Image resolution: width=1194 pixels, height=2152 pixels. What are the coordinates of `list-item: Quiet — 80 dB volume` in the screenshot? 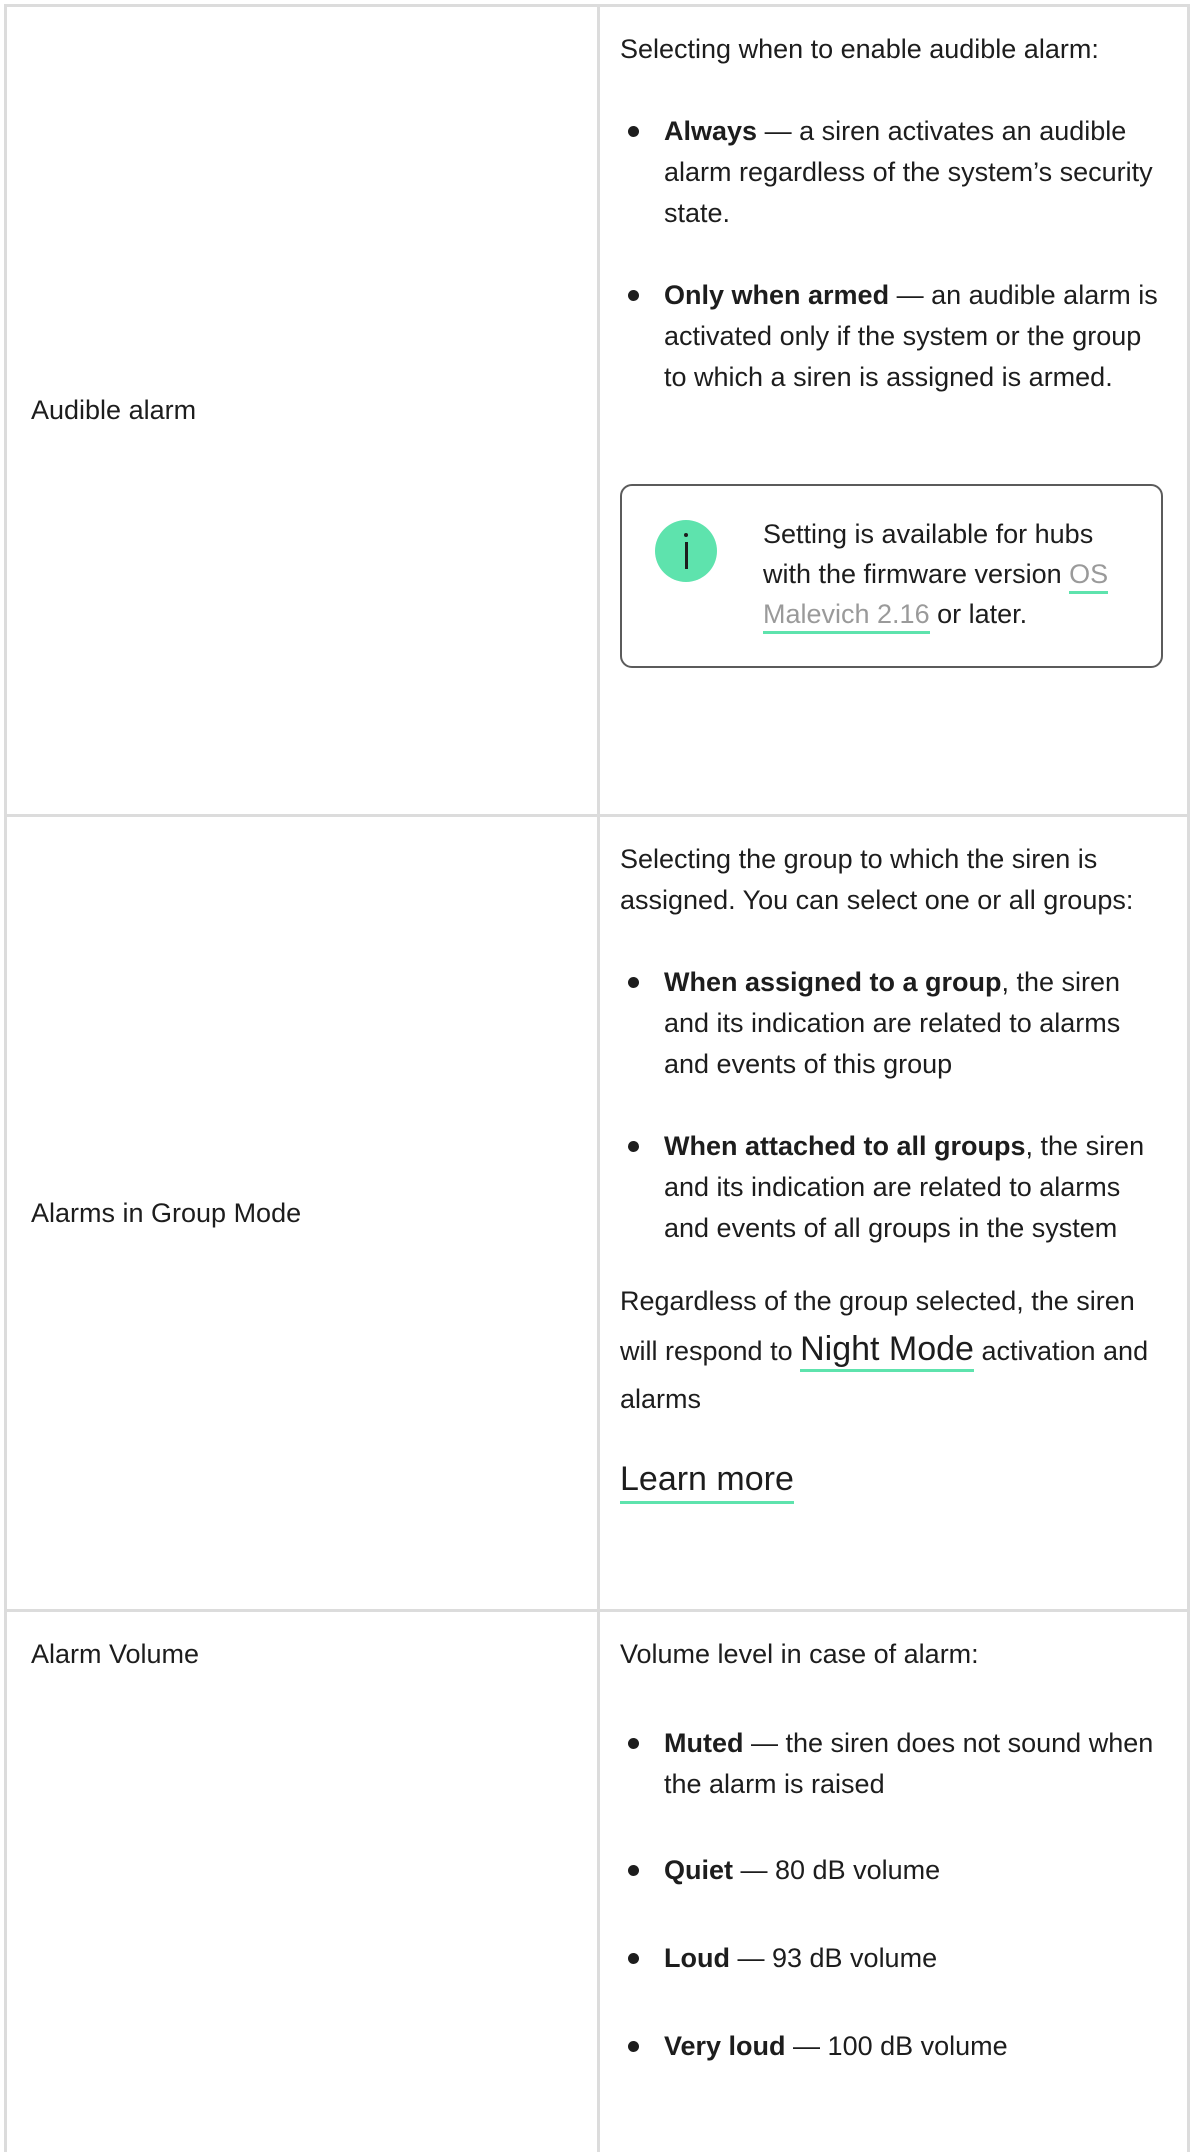 It's located at (891, 1870).